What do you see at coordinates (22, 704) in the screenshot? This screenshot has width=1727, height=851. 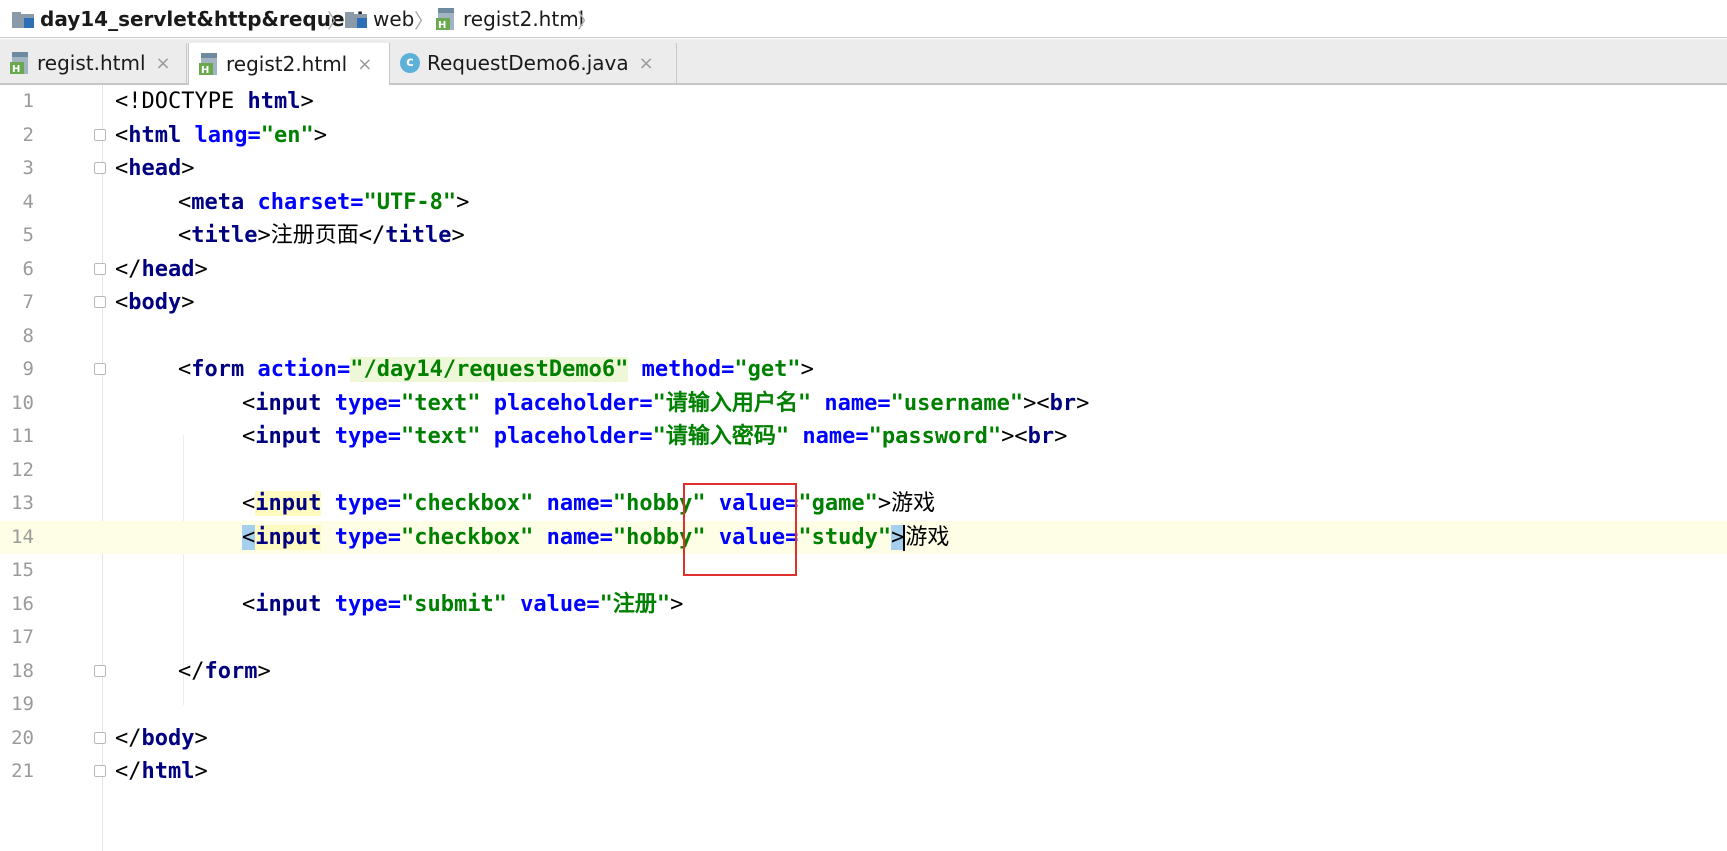 I see `line-number: 19` at bounding box center [22, 704].